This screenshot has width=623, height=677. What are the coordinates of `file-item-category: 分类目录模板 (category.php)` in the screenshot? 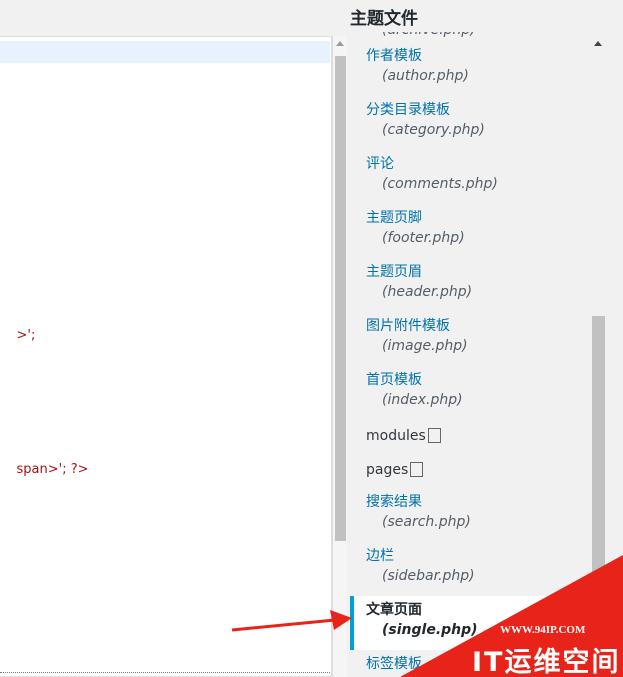 It's located at (470, 123).